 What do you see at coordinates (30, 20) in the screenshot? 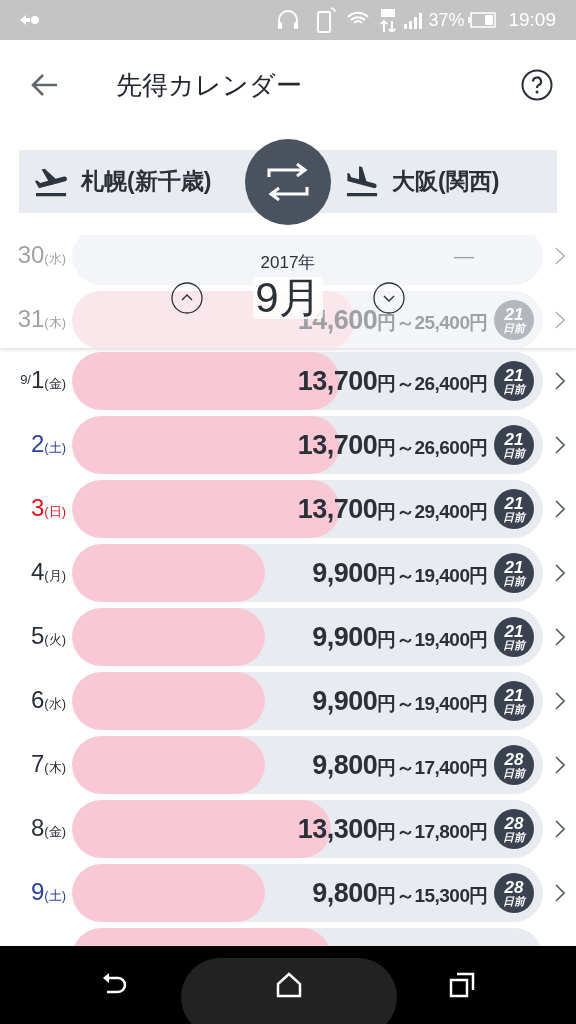
I see `notification-icon` at bounding box center [30, 20].